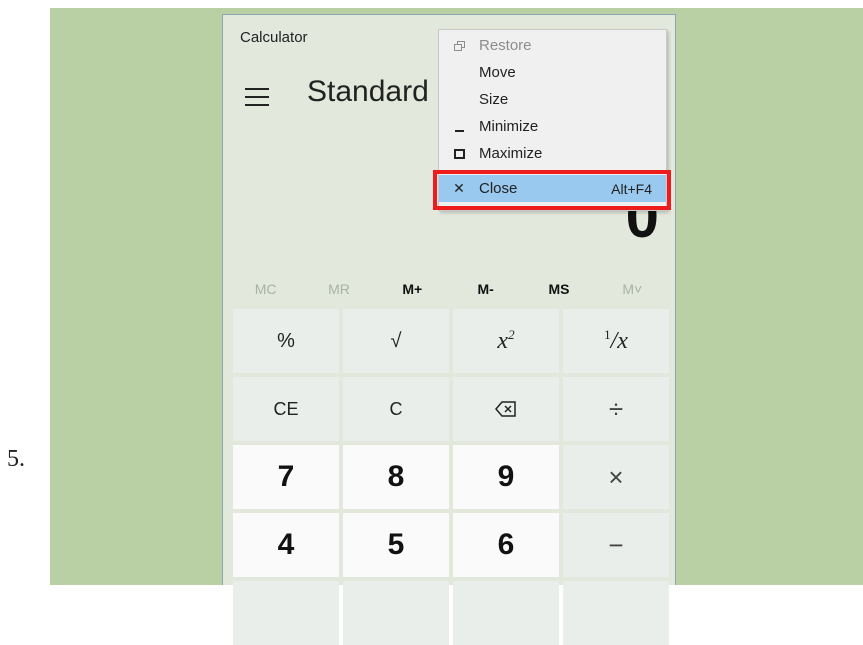  What do you see at coordinates (616, 409) in the screenshot?
I see `divide-button: ÷` at bounding box center [616, 409].